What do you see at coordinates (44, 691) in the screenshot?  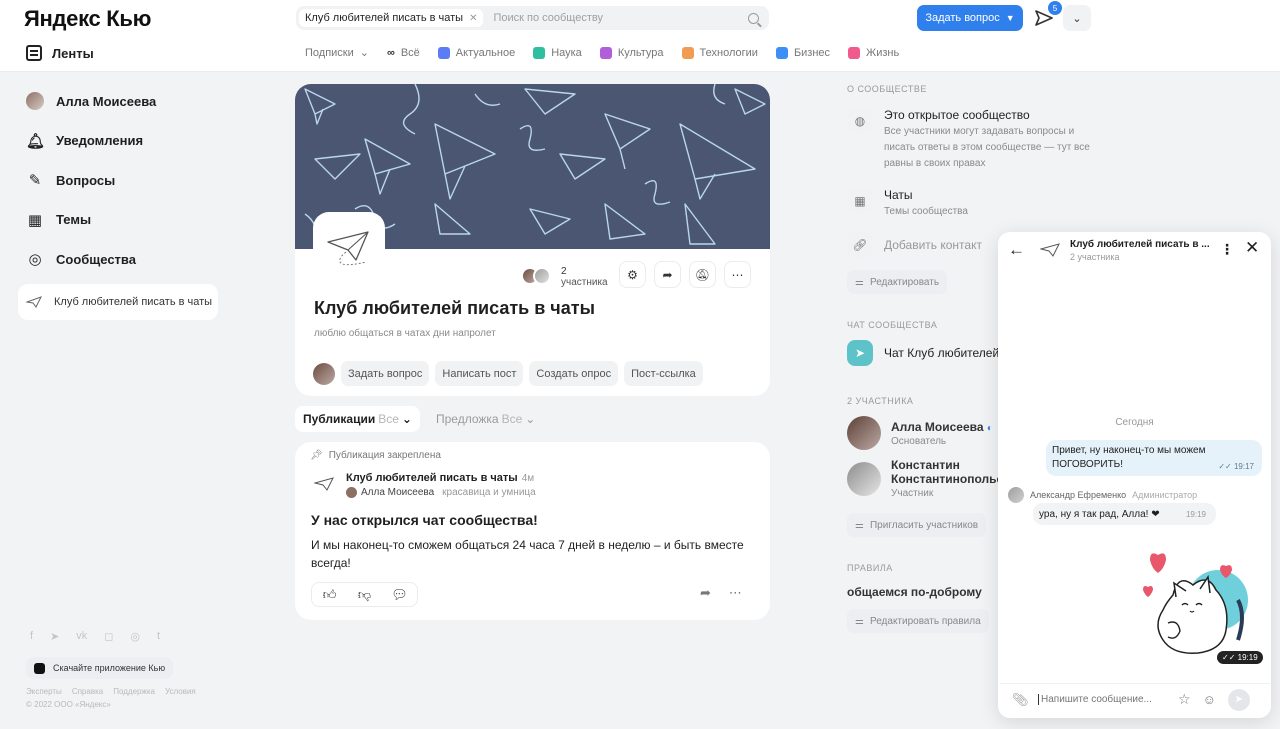 I see `footer-link: Эксперты` at bounding box center [44, 691].